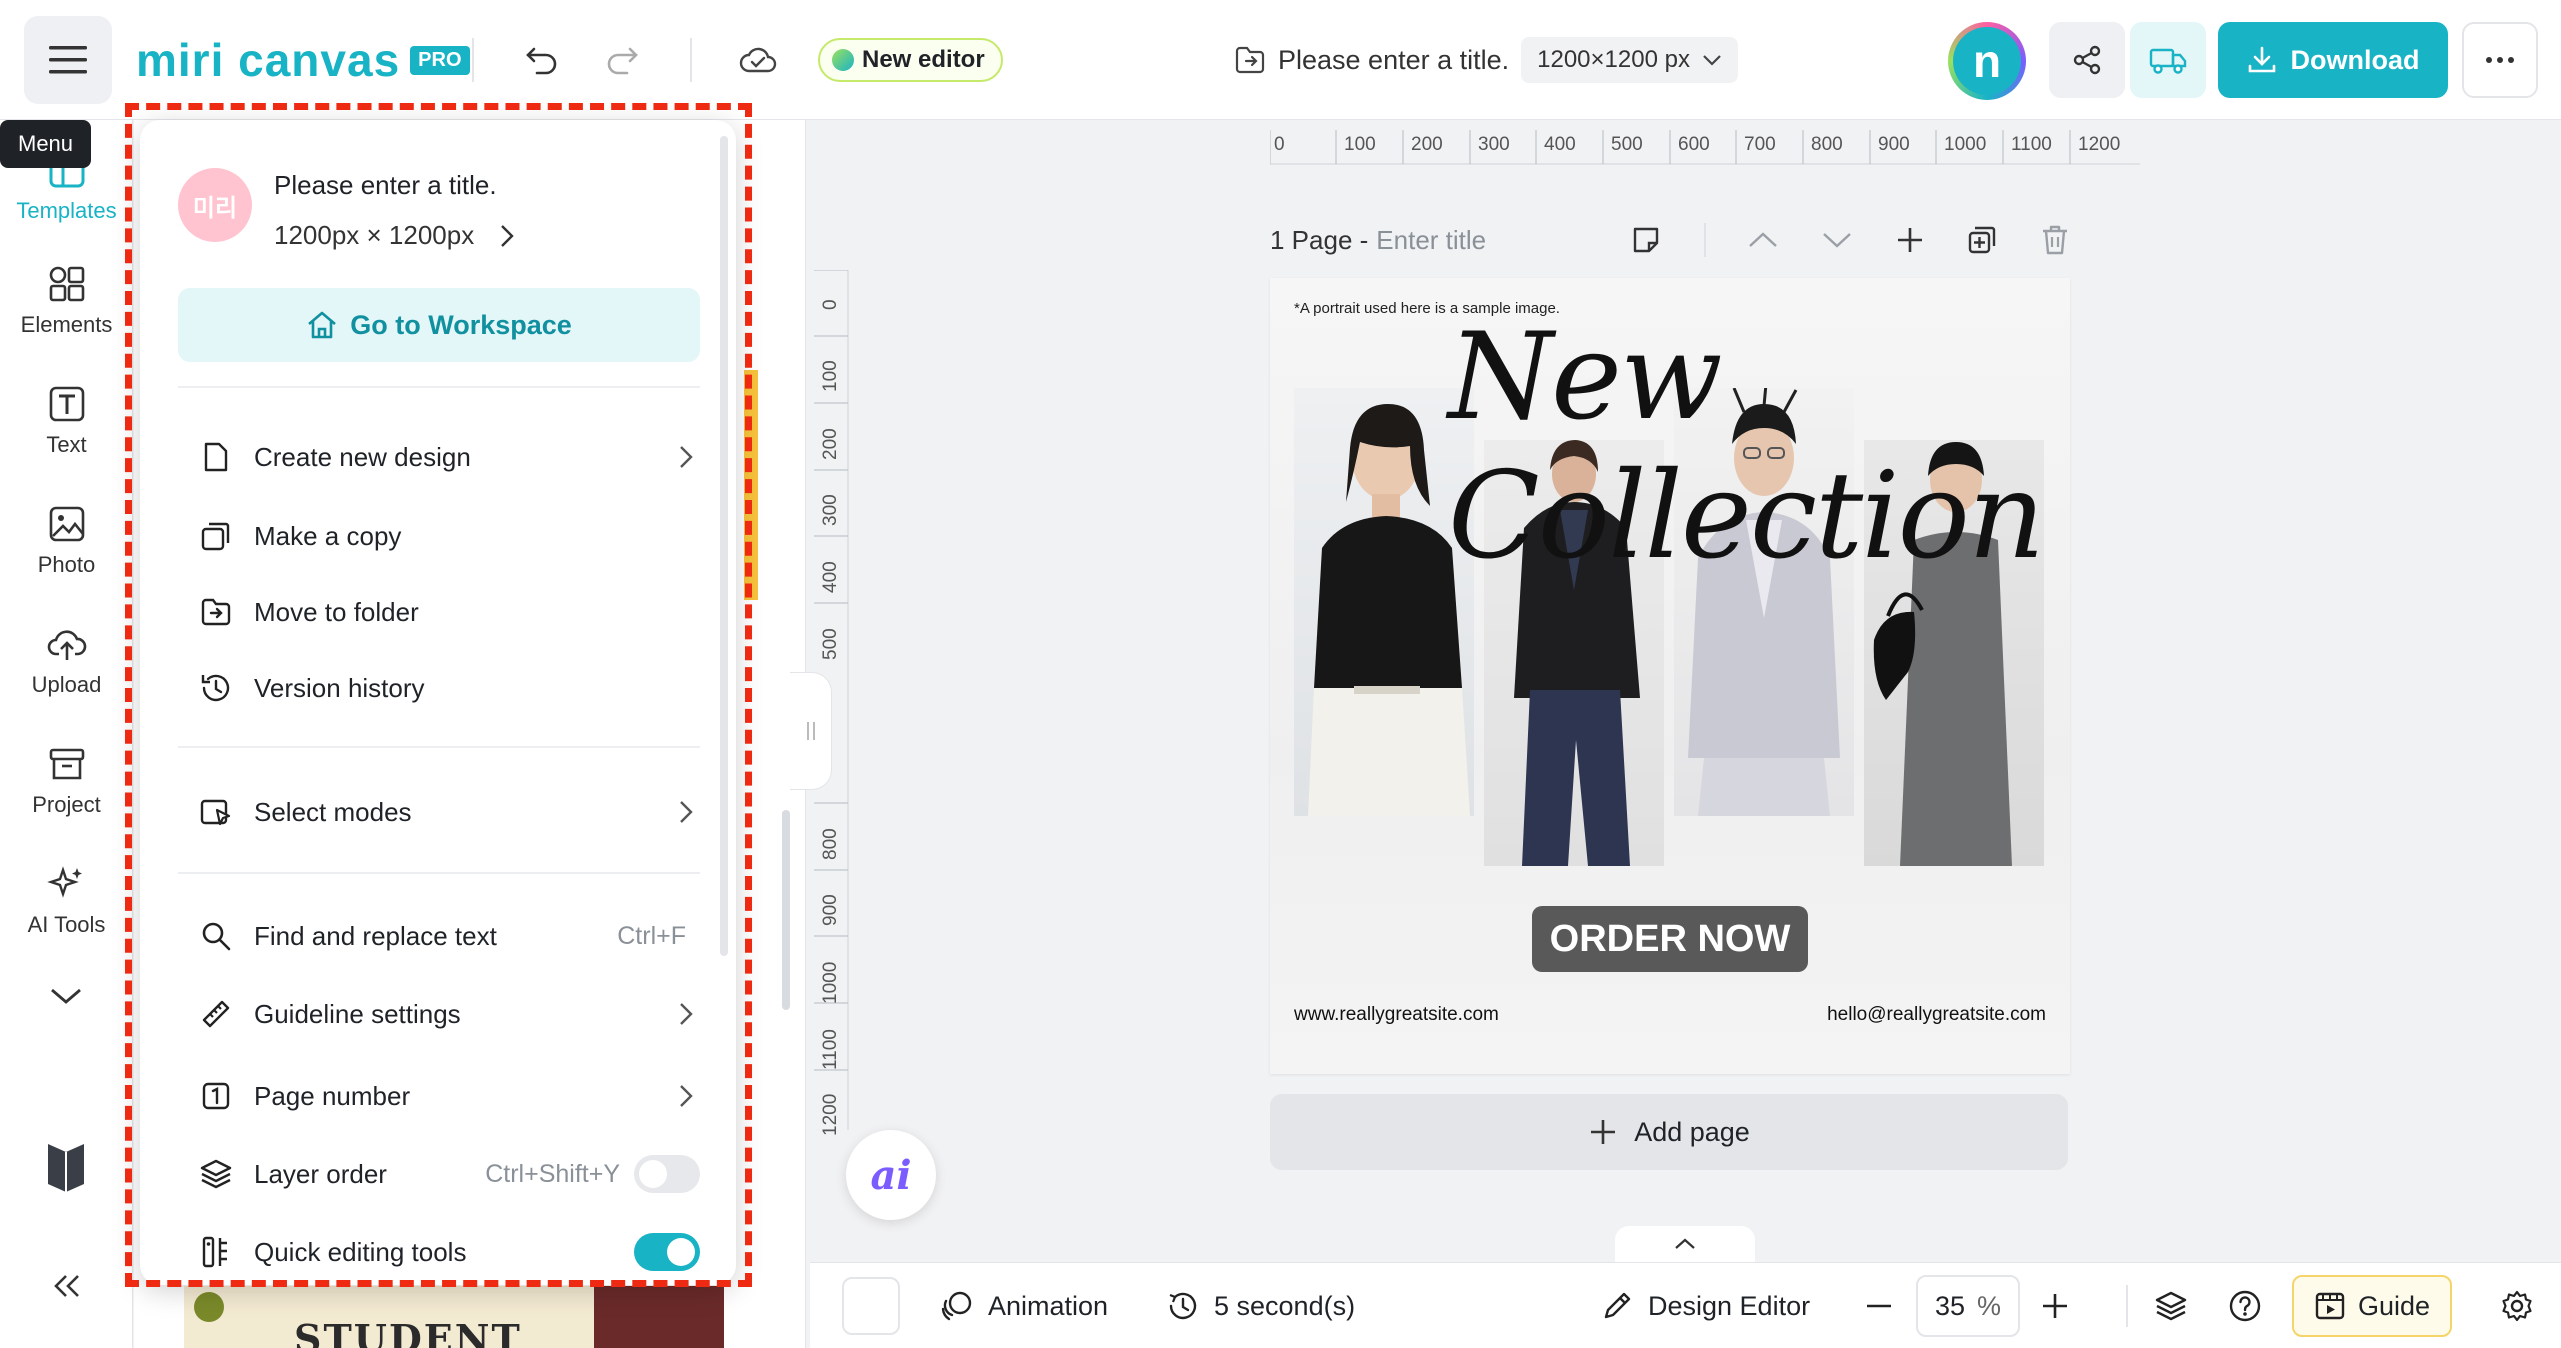  Describe the element at coordinates (448, 812) in the screenshot. I see `menu-item-select-modes: Select modes` at that location.